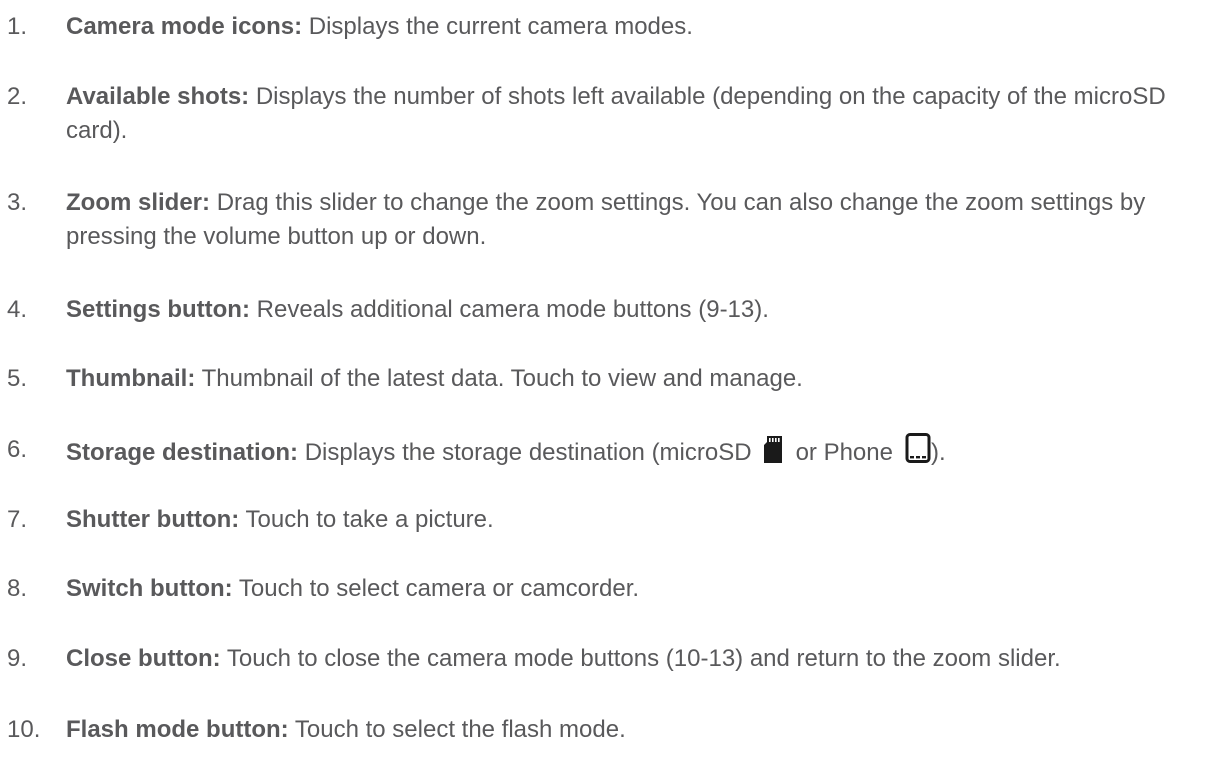 The width and height of the screenshot is (1218, 759). What do you see at coordinates (17, 96) in the screenshot?
I see `item-number: 2.` at bounding box center [17, 96].